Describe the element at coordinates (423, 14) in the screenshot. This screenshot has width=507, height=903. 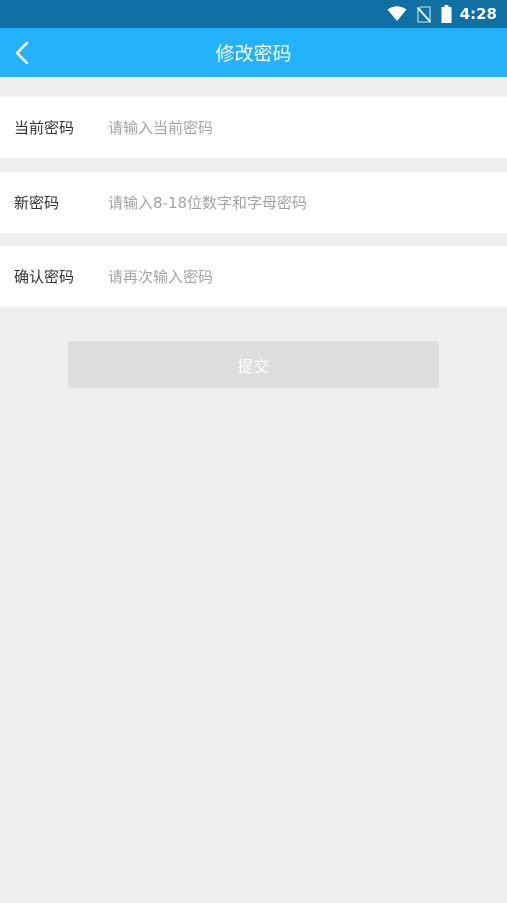
I see `no-sim-icon` at that location.